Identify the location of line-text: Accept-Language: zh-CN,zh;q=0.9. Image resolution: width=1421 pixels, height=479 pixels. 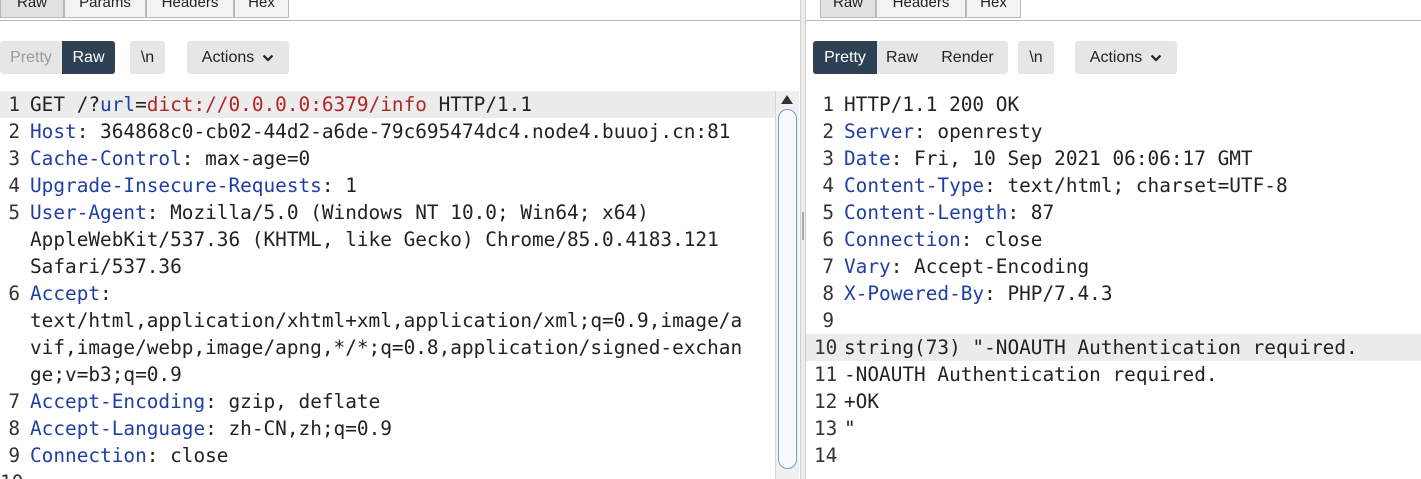
(211, 428).